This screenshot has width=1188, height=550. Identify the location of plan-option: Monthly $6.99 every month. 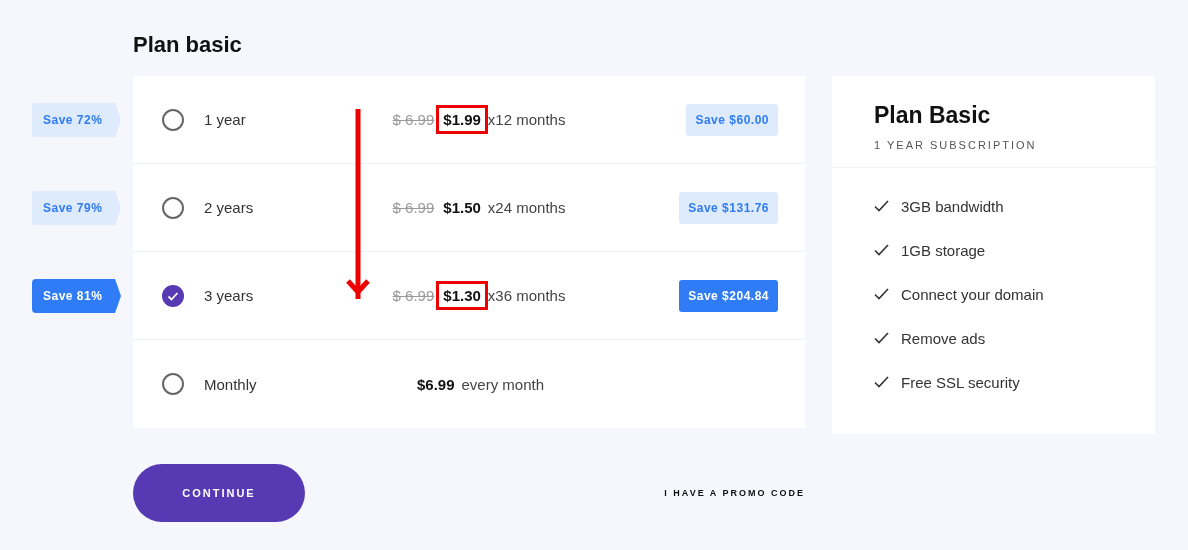
(469, 384).